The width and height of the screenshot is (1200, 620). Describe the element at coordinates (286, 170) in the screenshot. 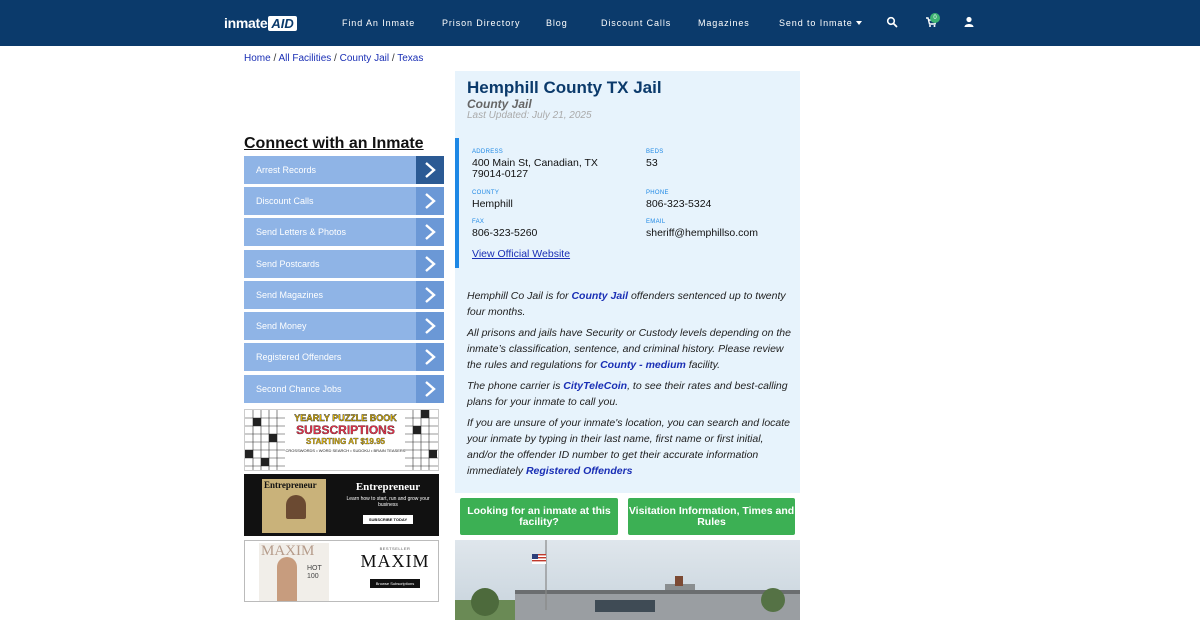

I see `sidebar-item-label: Arrest Records` at that location.